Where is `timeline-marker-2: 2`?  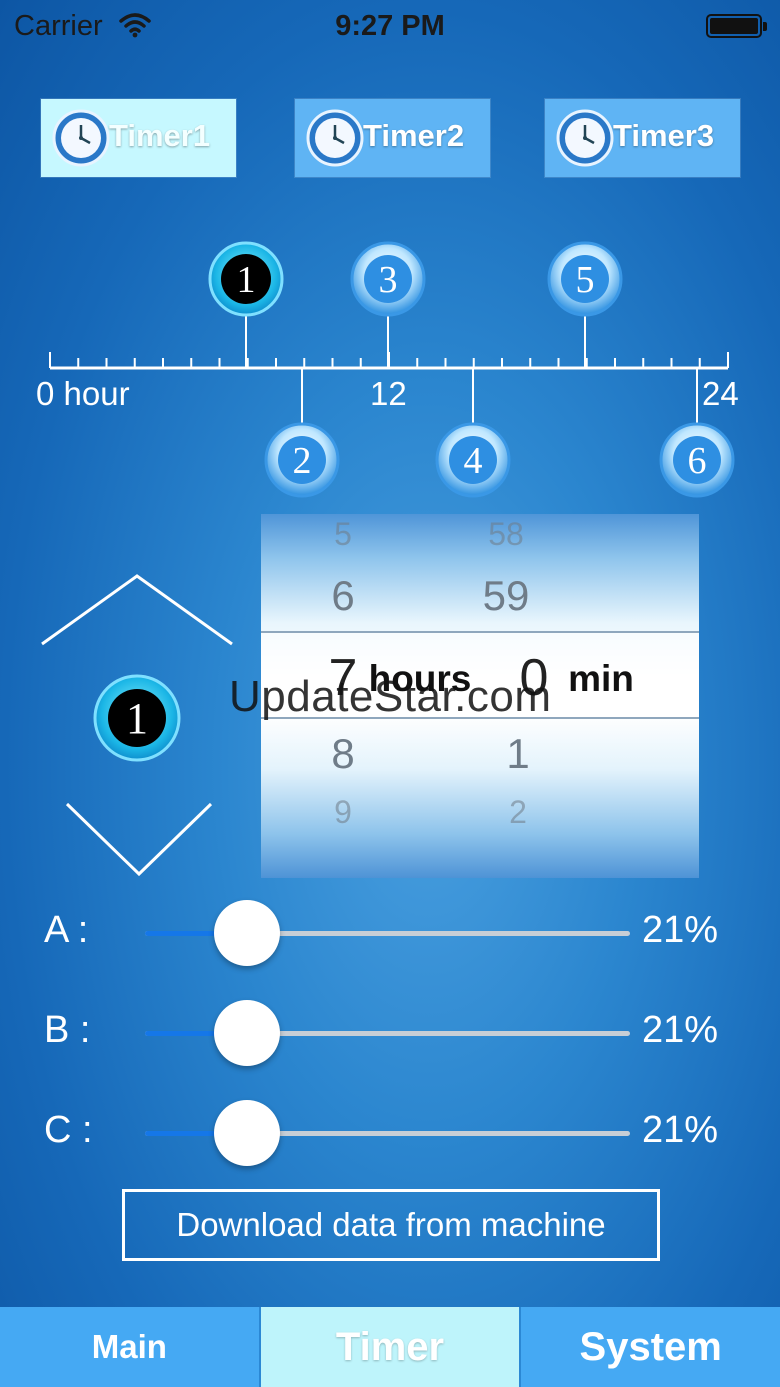 timeline-marker-2: 2 is located at coordinates (302, 460).